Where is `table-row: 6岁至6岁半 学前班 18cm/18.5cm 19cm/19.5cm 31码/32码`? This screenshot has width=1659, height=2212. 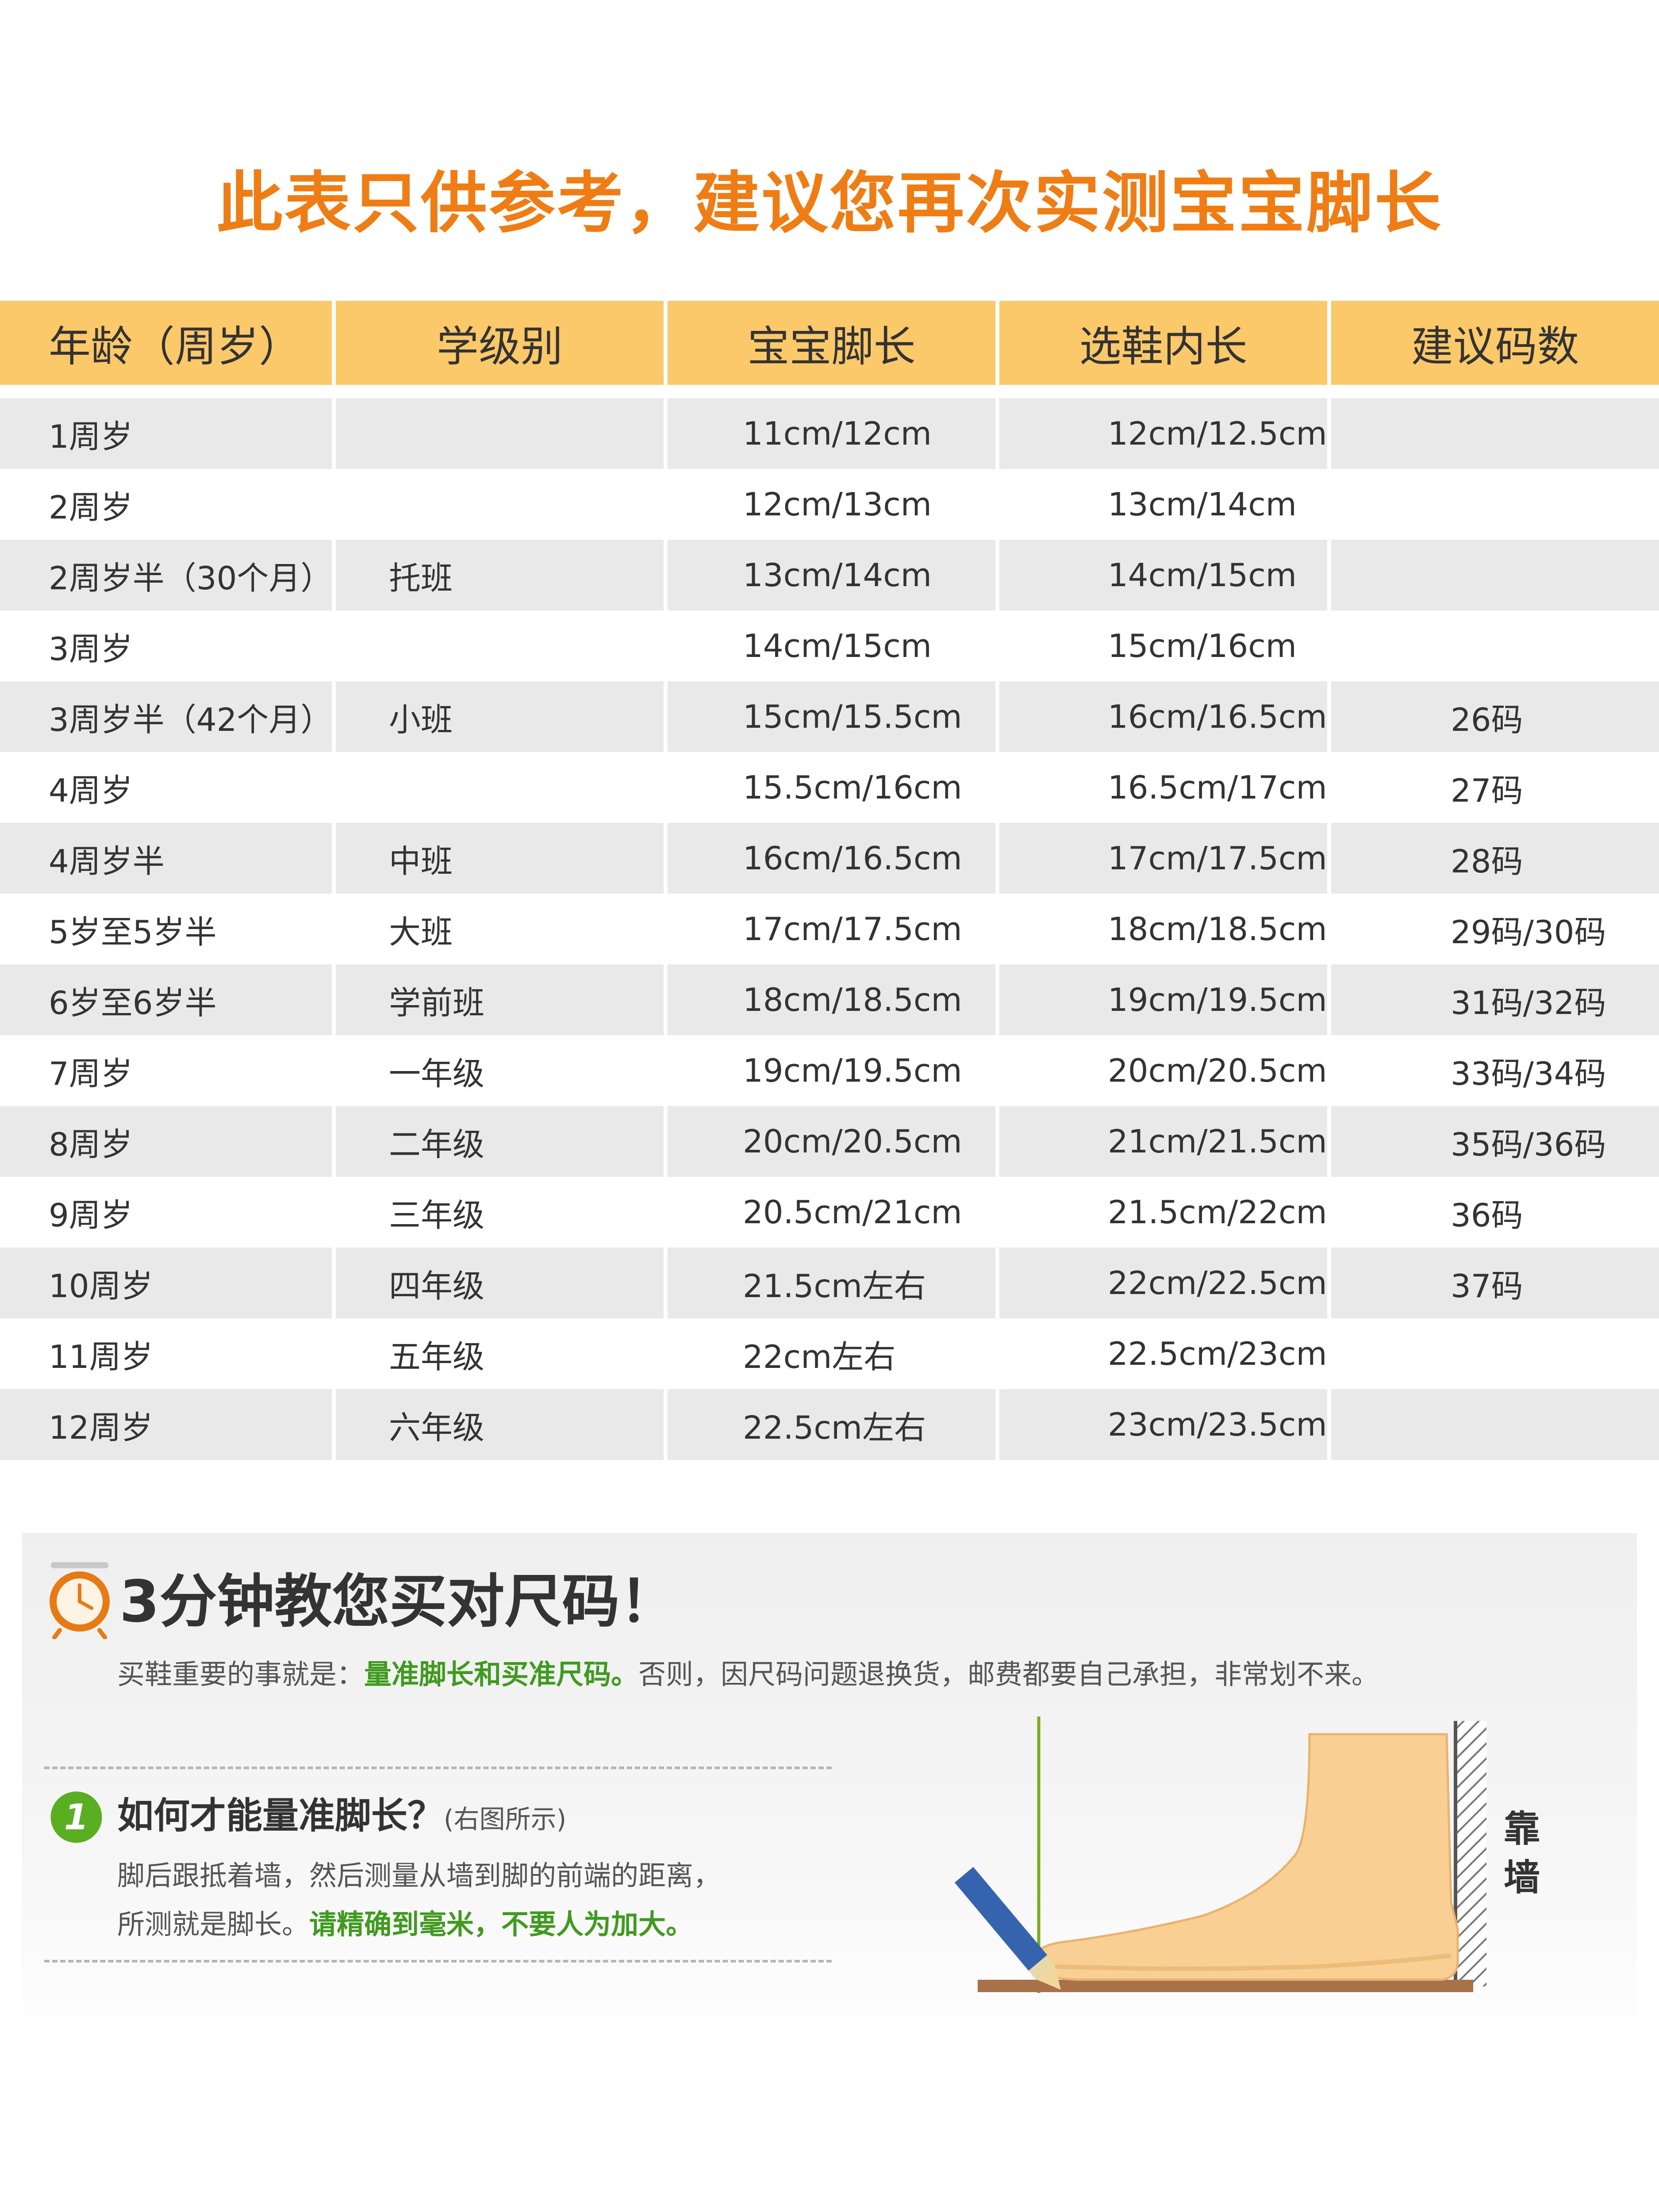 table-row: 6岁至6岁半 学前班 18cm/18.5cm 19cm/19.5cm 31码/32码 is located at coordinates (830, 999).